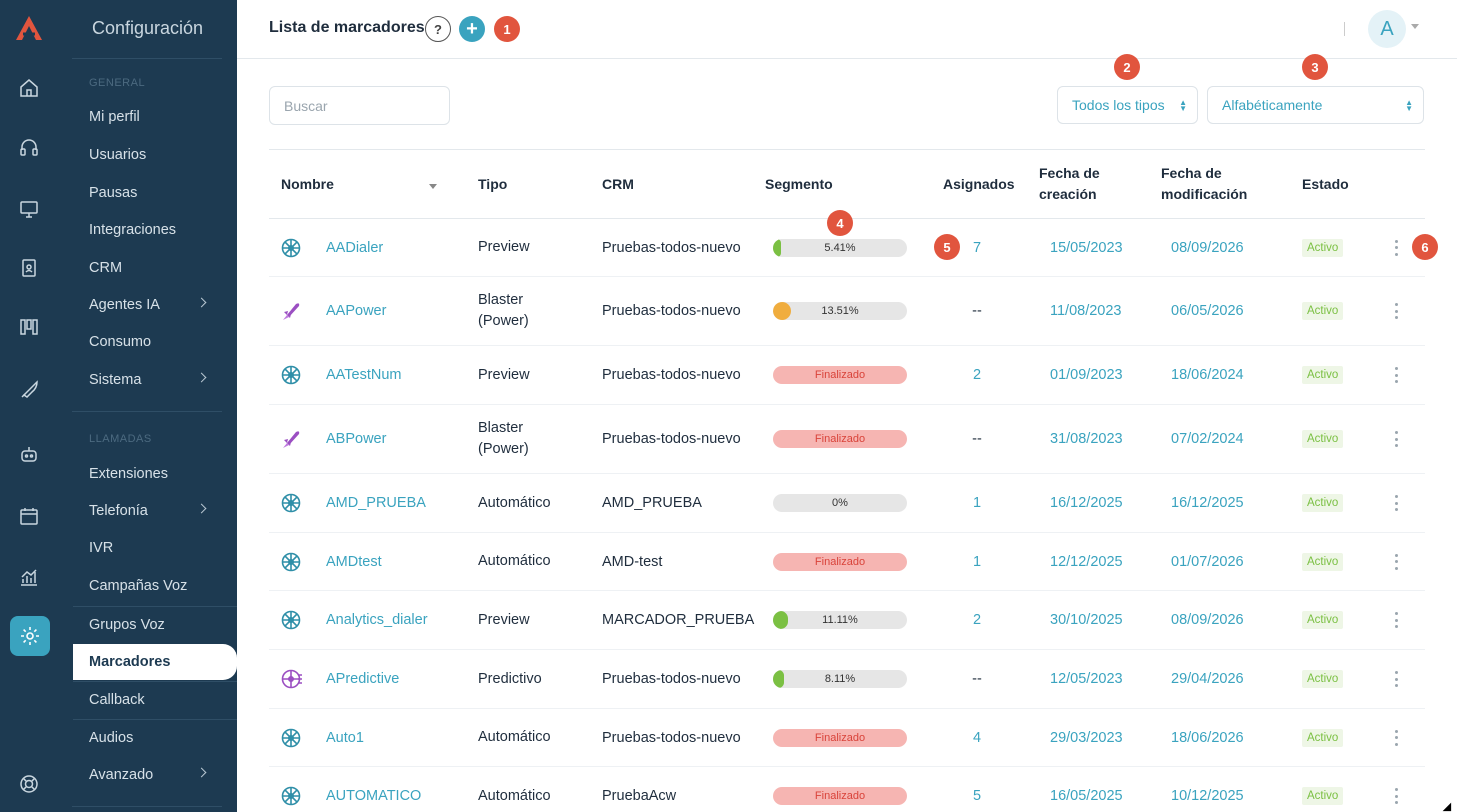 The height and width of the screenshot is (812, 1457). Describe the element at coordinates (155, 775) in the screenshot. I see `nav-item-avanzado: Avanzado` at that location.